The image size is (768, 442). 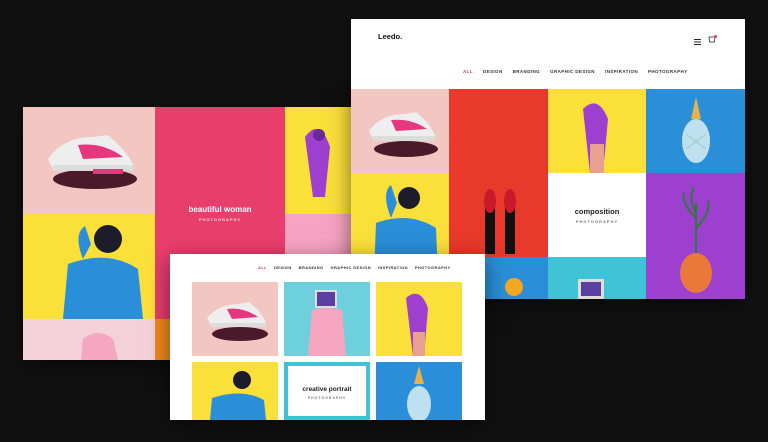 What do you see at coordinates (697, 38) in the screenshot?
I see `menu-icon` at bounding box center [697, 38].